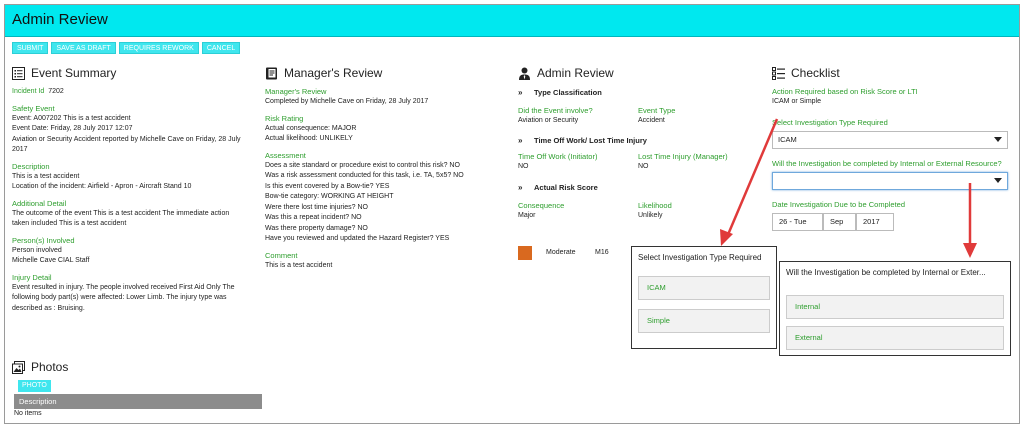 The width and height of the screenshot is (1024, 428). Describe the element at coordinates (333, 73) in the screenshot. I see `managers-review-heading: Manager's Review` at that location.